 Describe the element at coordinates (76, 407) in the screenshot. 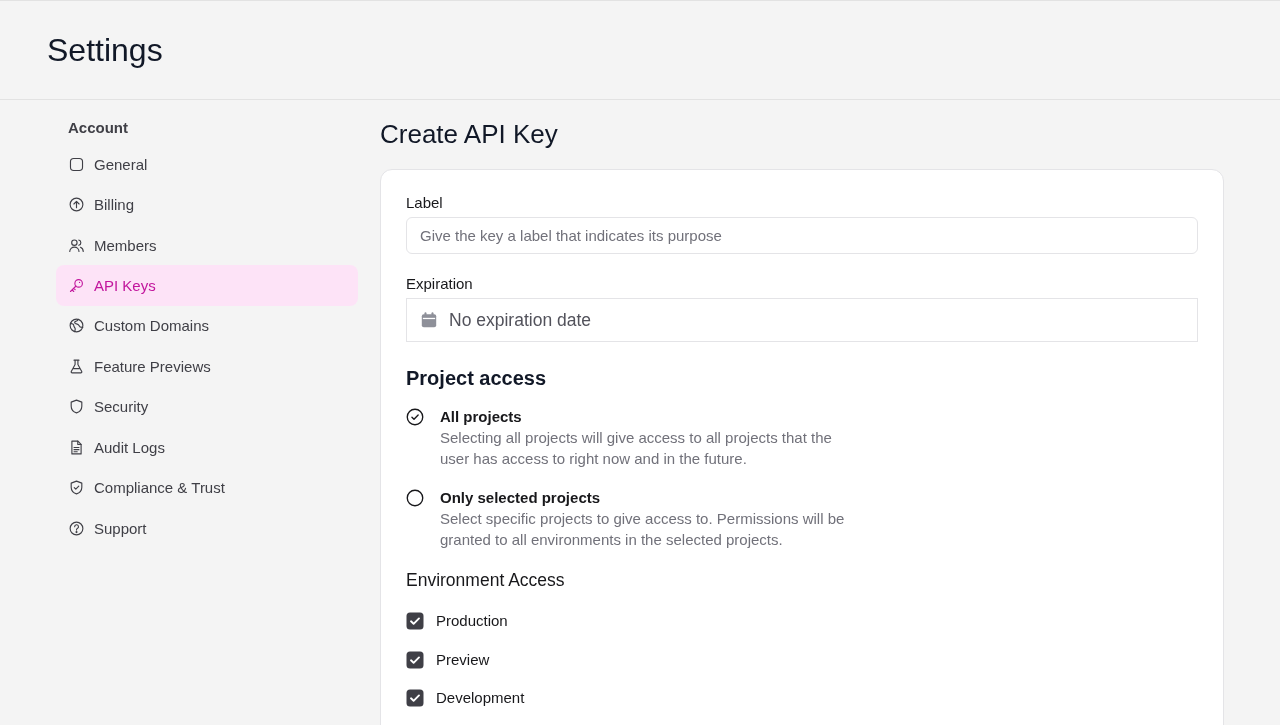

I see `shield-icon` at that location.